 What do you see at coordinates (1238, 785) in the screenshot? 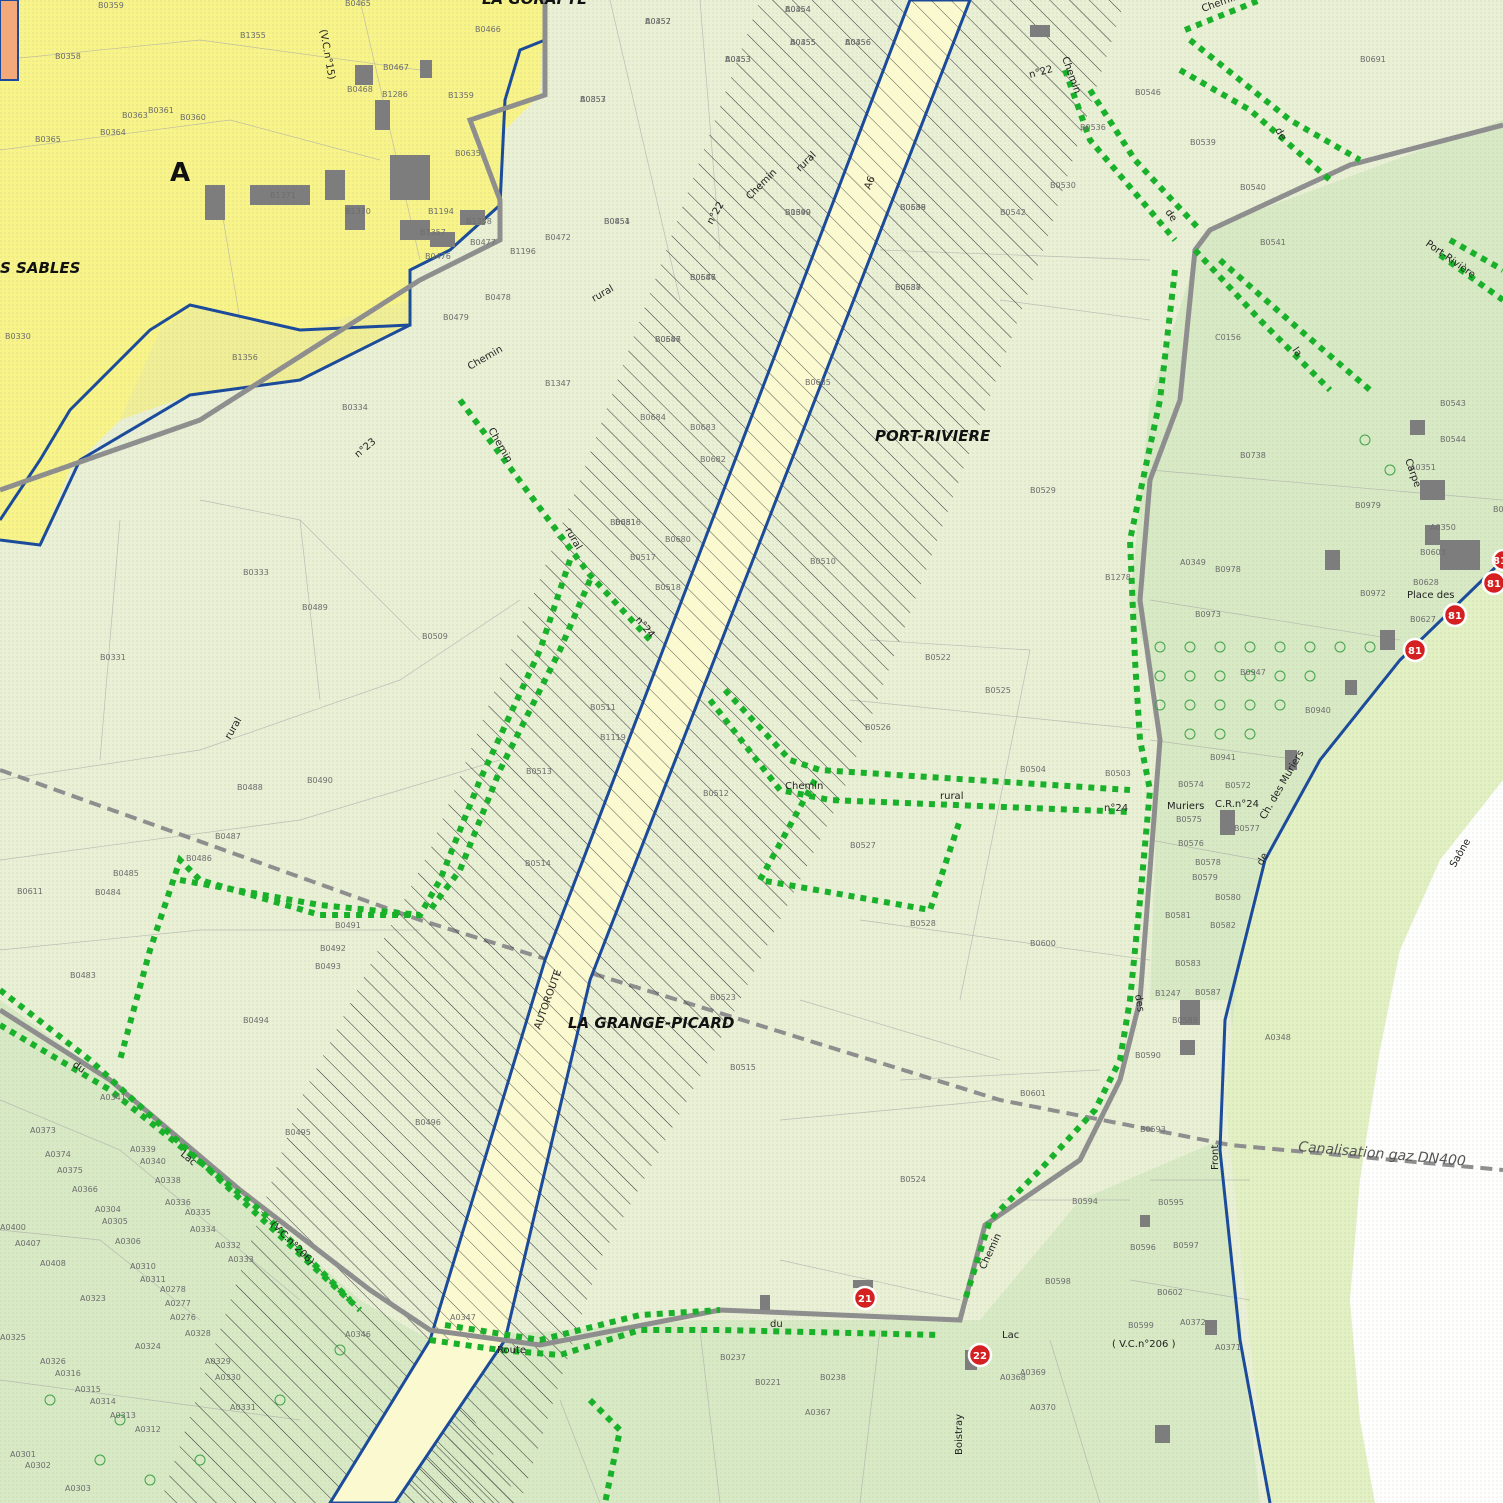
I see `parcel-label: B0572` at bounding box center [1238, 785].